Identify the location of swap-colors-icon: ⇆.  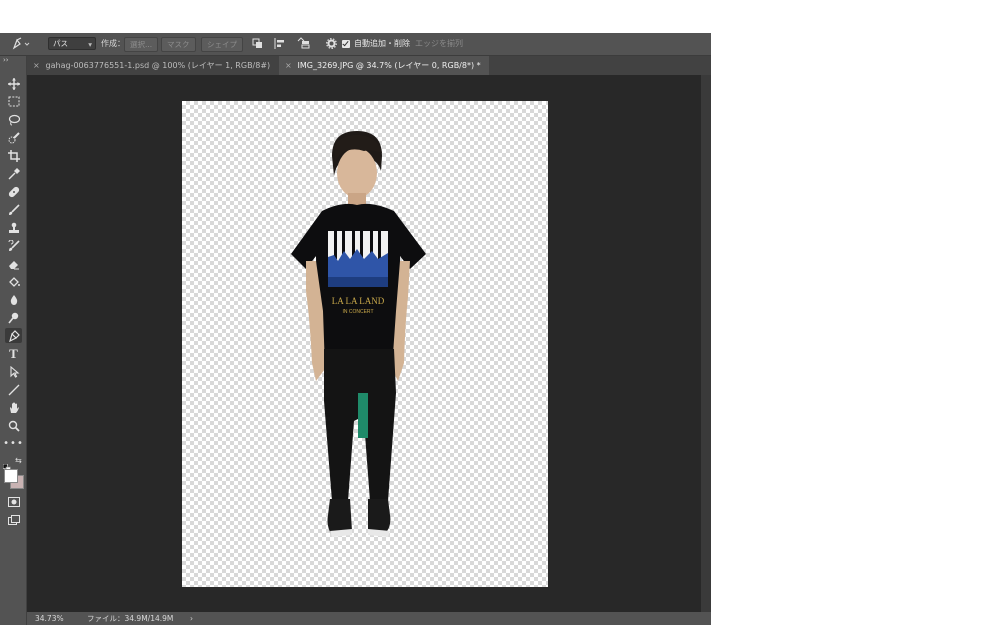
(18, 460).